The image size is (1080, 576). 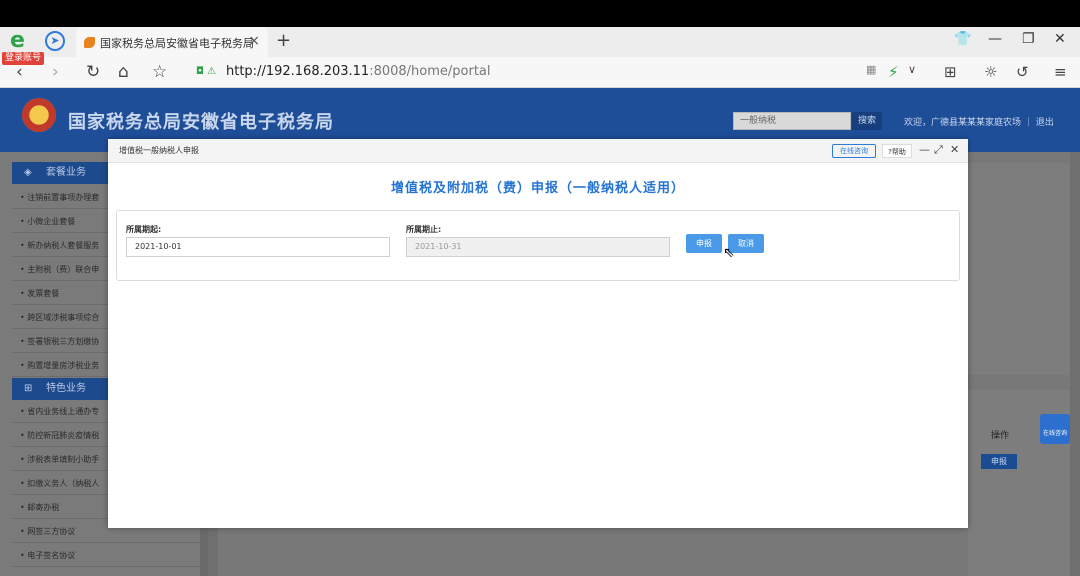 I want to click on shirt-skin-icon: 👕, so click(x=962, y=39).